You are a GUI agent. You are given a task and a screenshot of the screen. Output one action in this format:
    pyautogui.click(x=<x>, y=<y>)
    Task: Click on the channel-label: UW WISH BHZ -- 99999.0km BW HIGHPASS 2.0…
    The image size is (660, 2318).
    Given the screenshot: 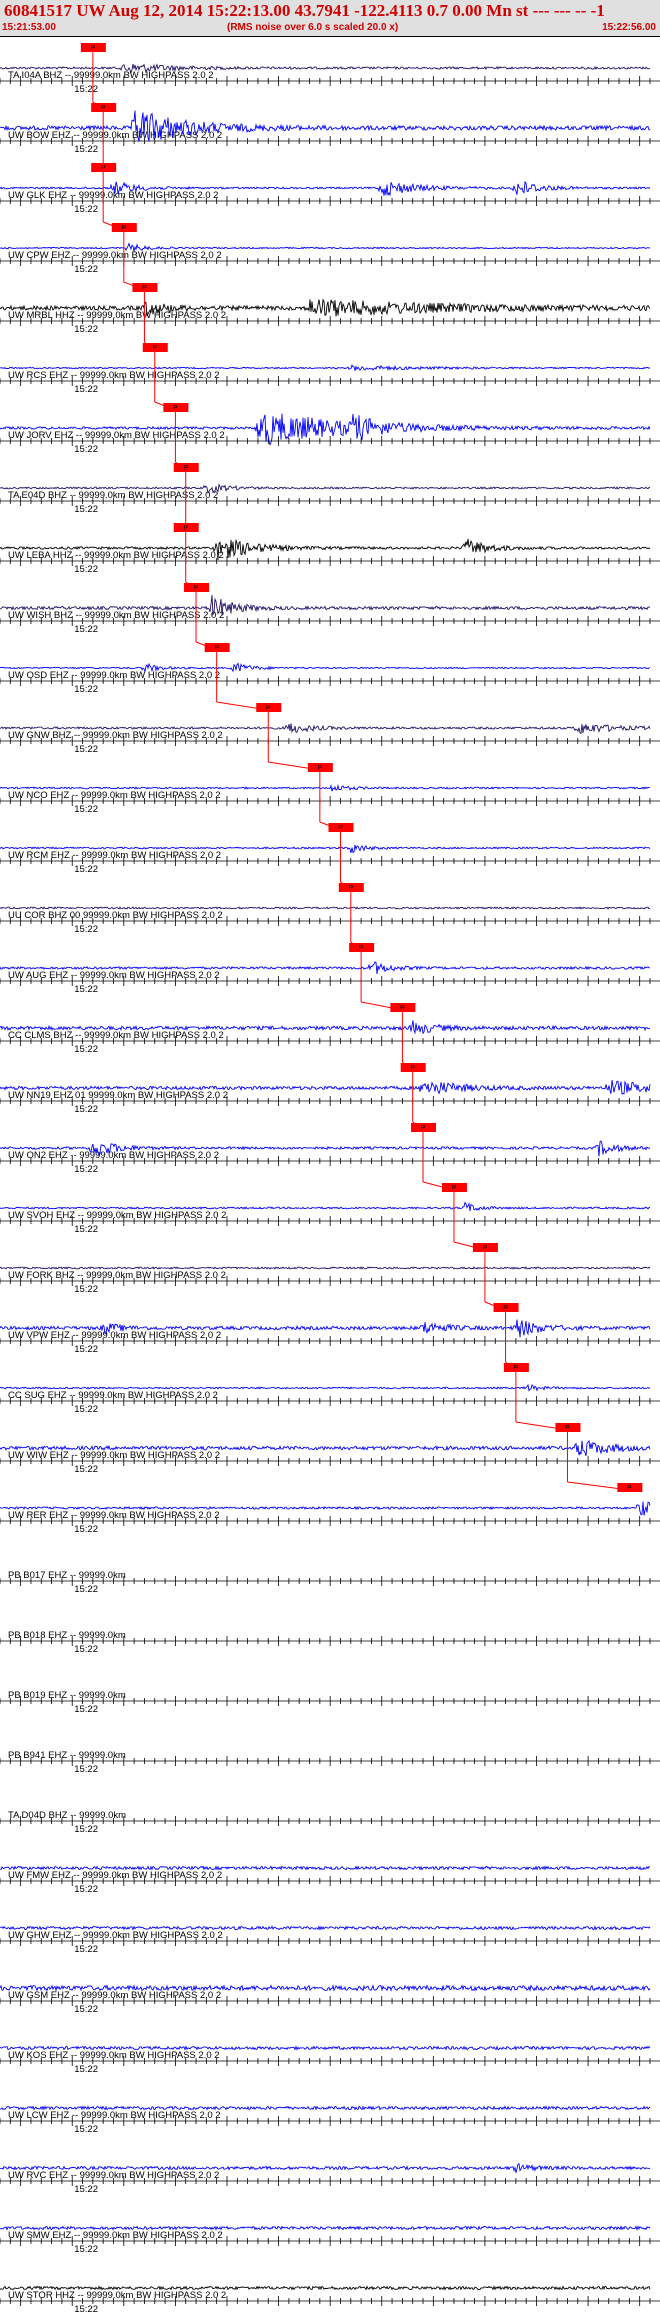 What is the action you would take?
    pyautogui.click(x=116, y=615)
    